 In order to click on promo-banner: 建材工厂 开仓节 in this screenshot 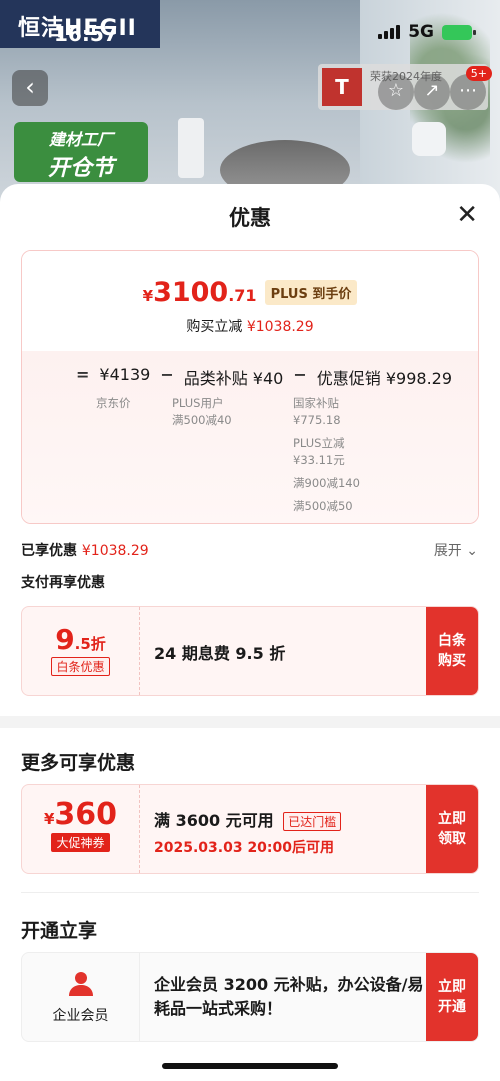, I will do `click(81, 152)`.